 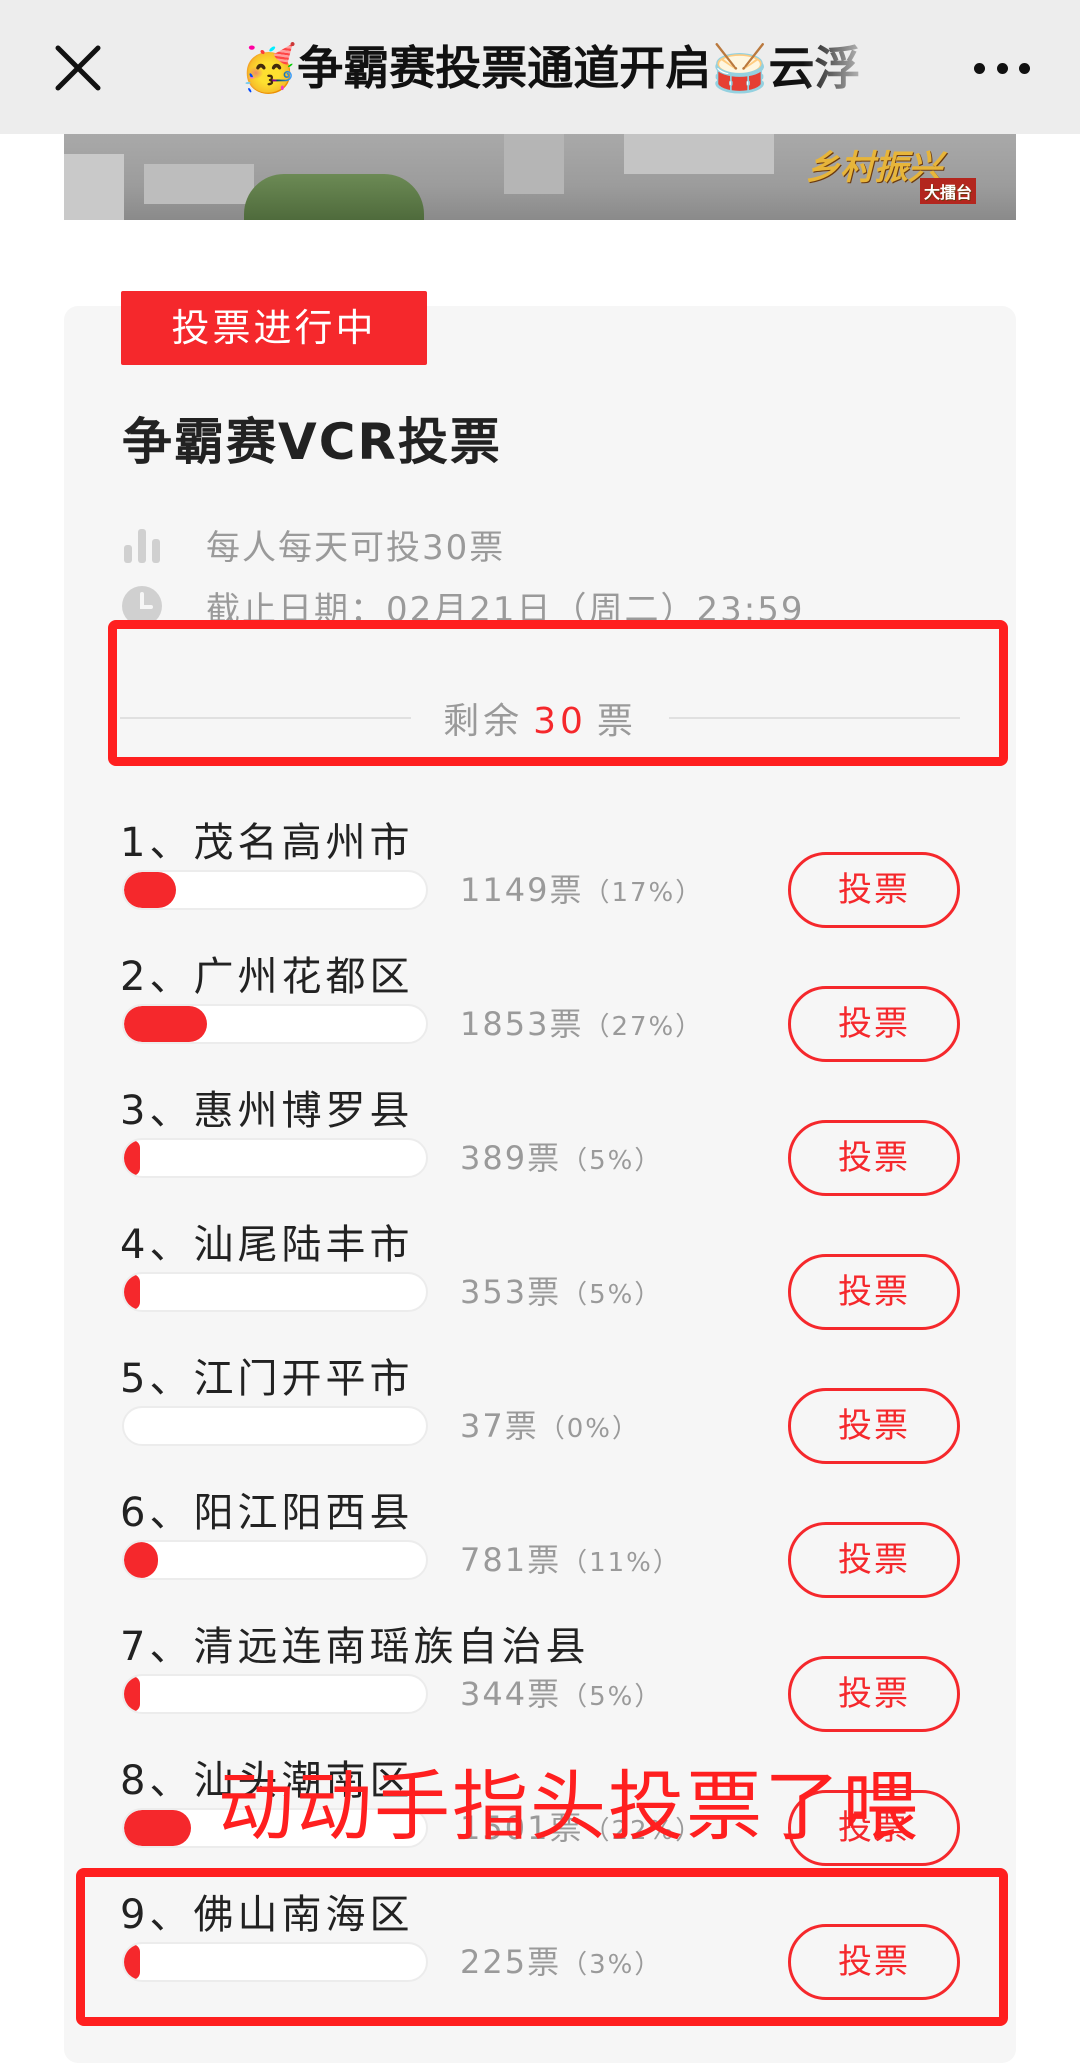 I want to click on vote-option: 5、江门开平市 37票（0%） 投票, so click(x=540, y=1413).